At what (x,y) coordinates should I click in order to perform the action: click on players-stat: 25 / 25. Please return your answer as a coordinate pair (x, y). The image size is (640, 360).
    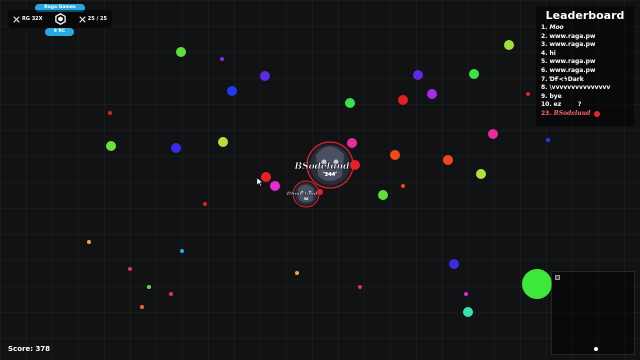
    Looking at the image, I should click on (93, 19).